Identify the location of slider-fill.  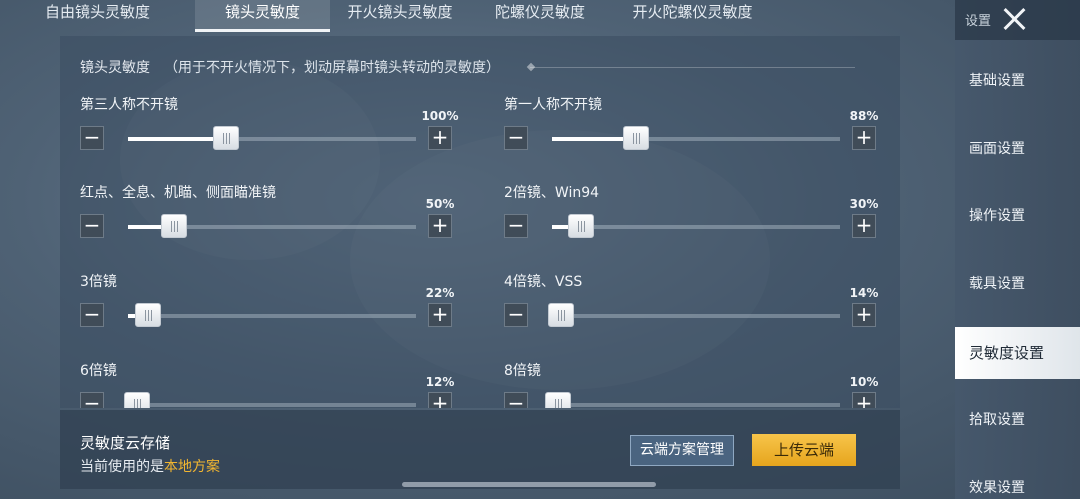
(177, 139).